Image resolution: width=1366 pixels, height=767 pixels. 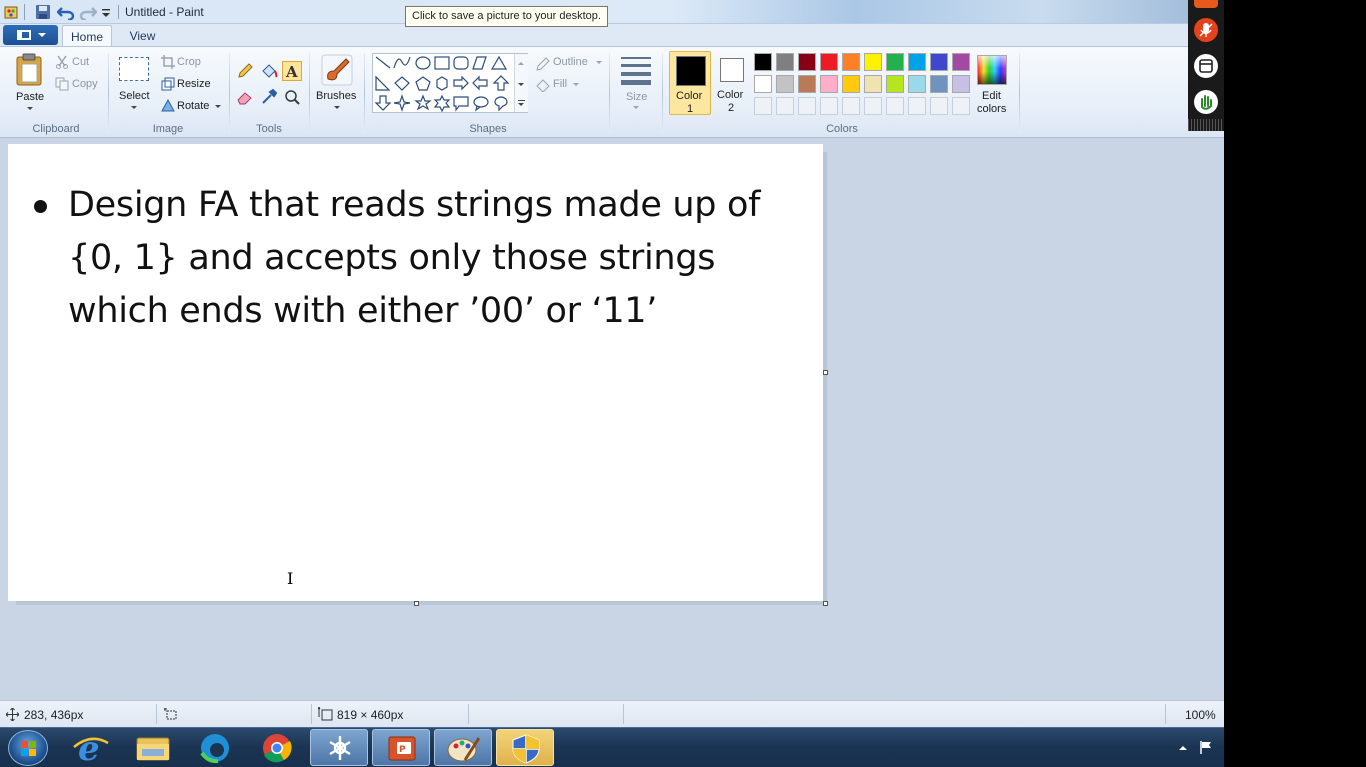 I want to click on clipboard-group-label: Clipboard, so click(x=56, y=129).